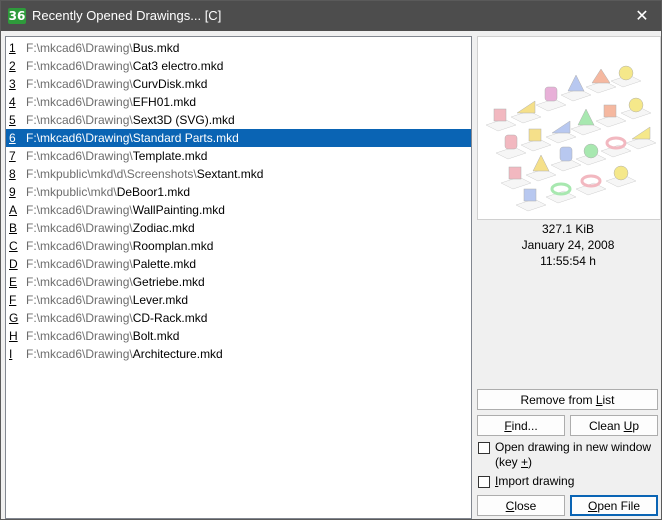 This screenshot has height=520, width=662. I want to click on import-text: mport drawing, so click(536, 481).